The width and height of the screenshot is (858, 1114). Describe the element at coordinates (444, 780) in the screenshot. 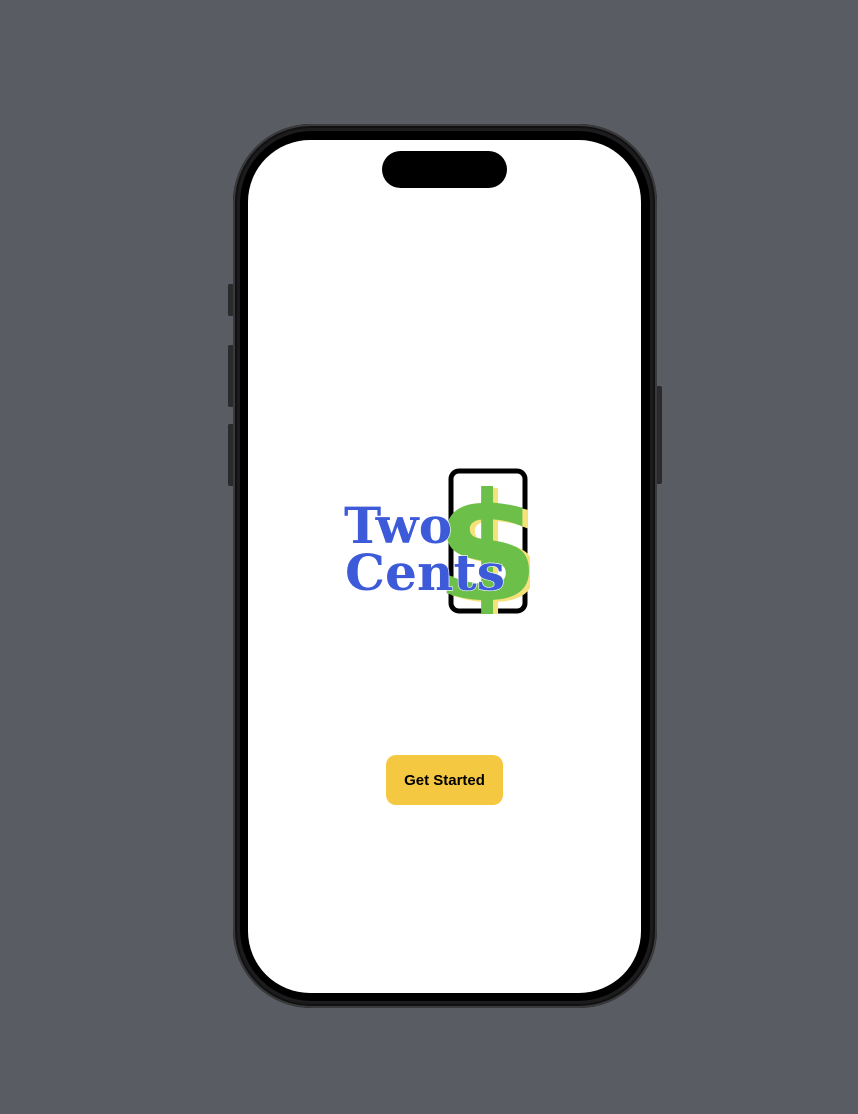

I see `get-started-button: Get Started` at that location.